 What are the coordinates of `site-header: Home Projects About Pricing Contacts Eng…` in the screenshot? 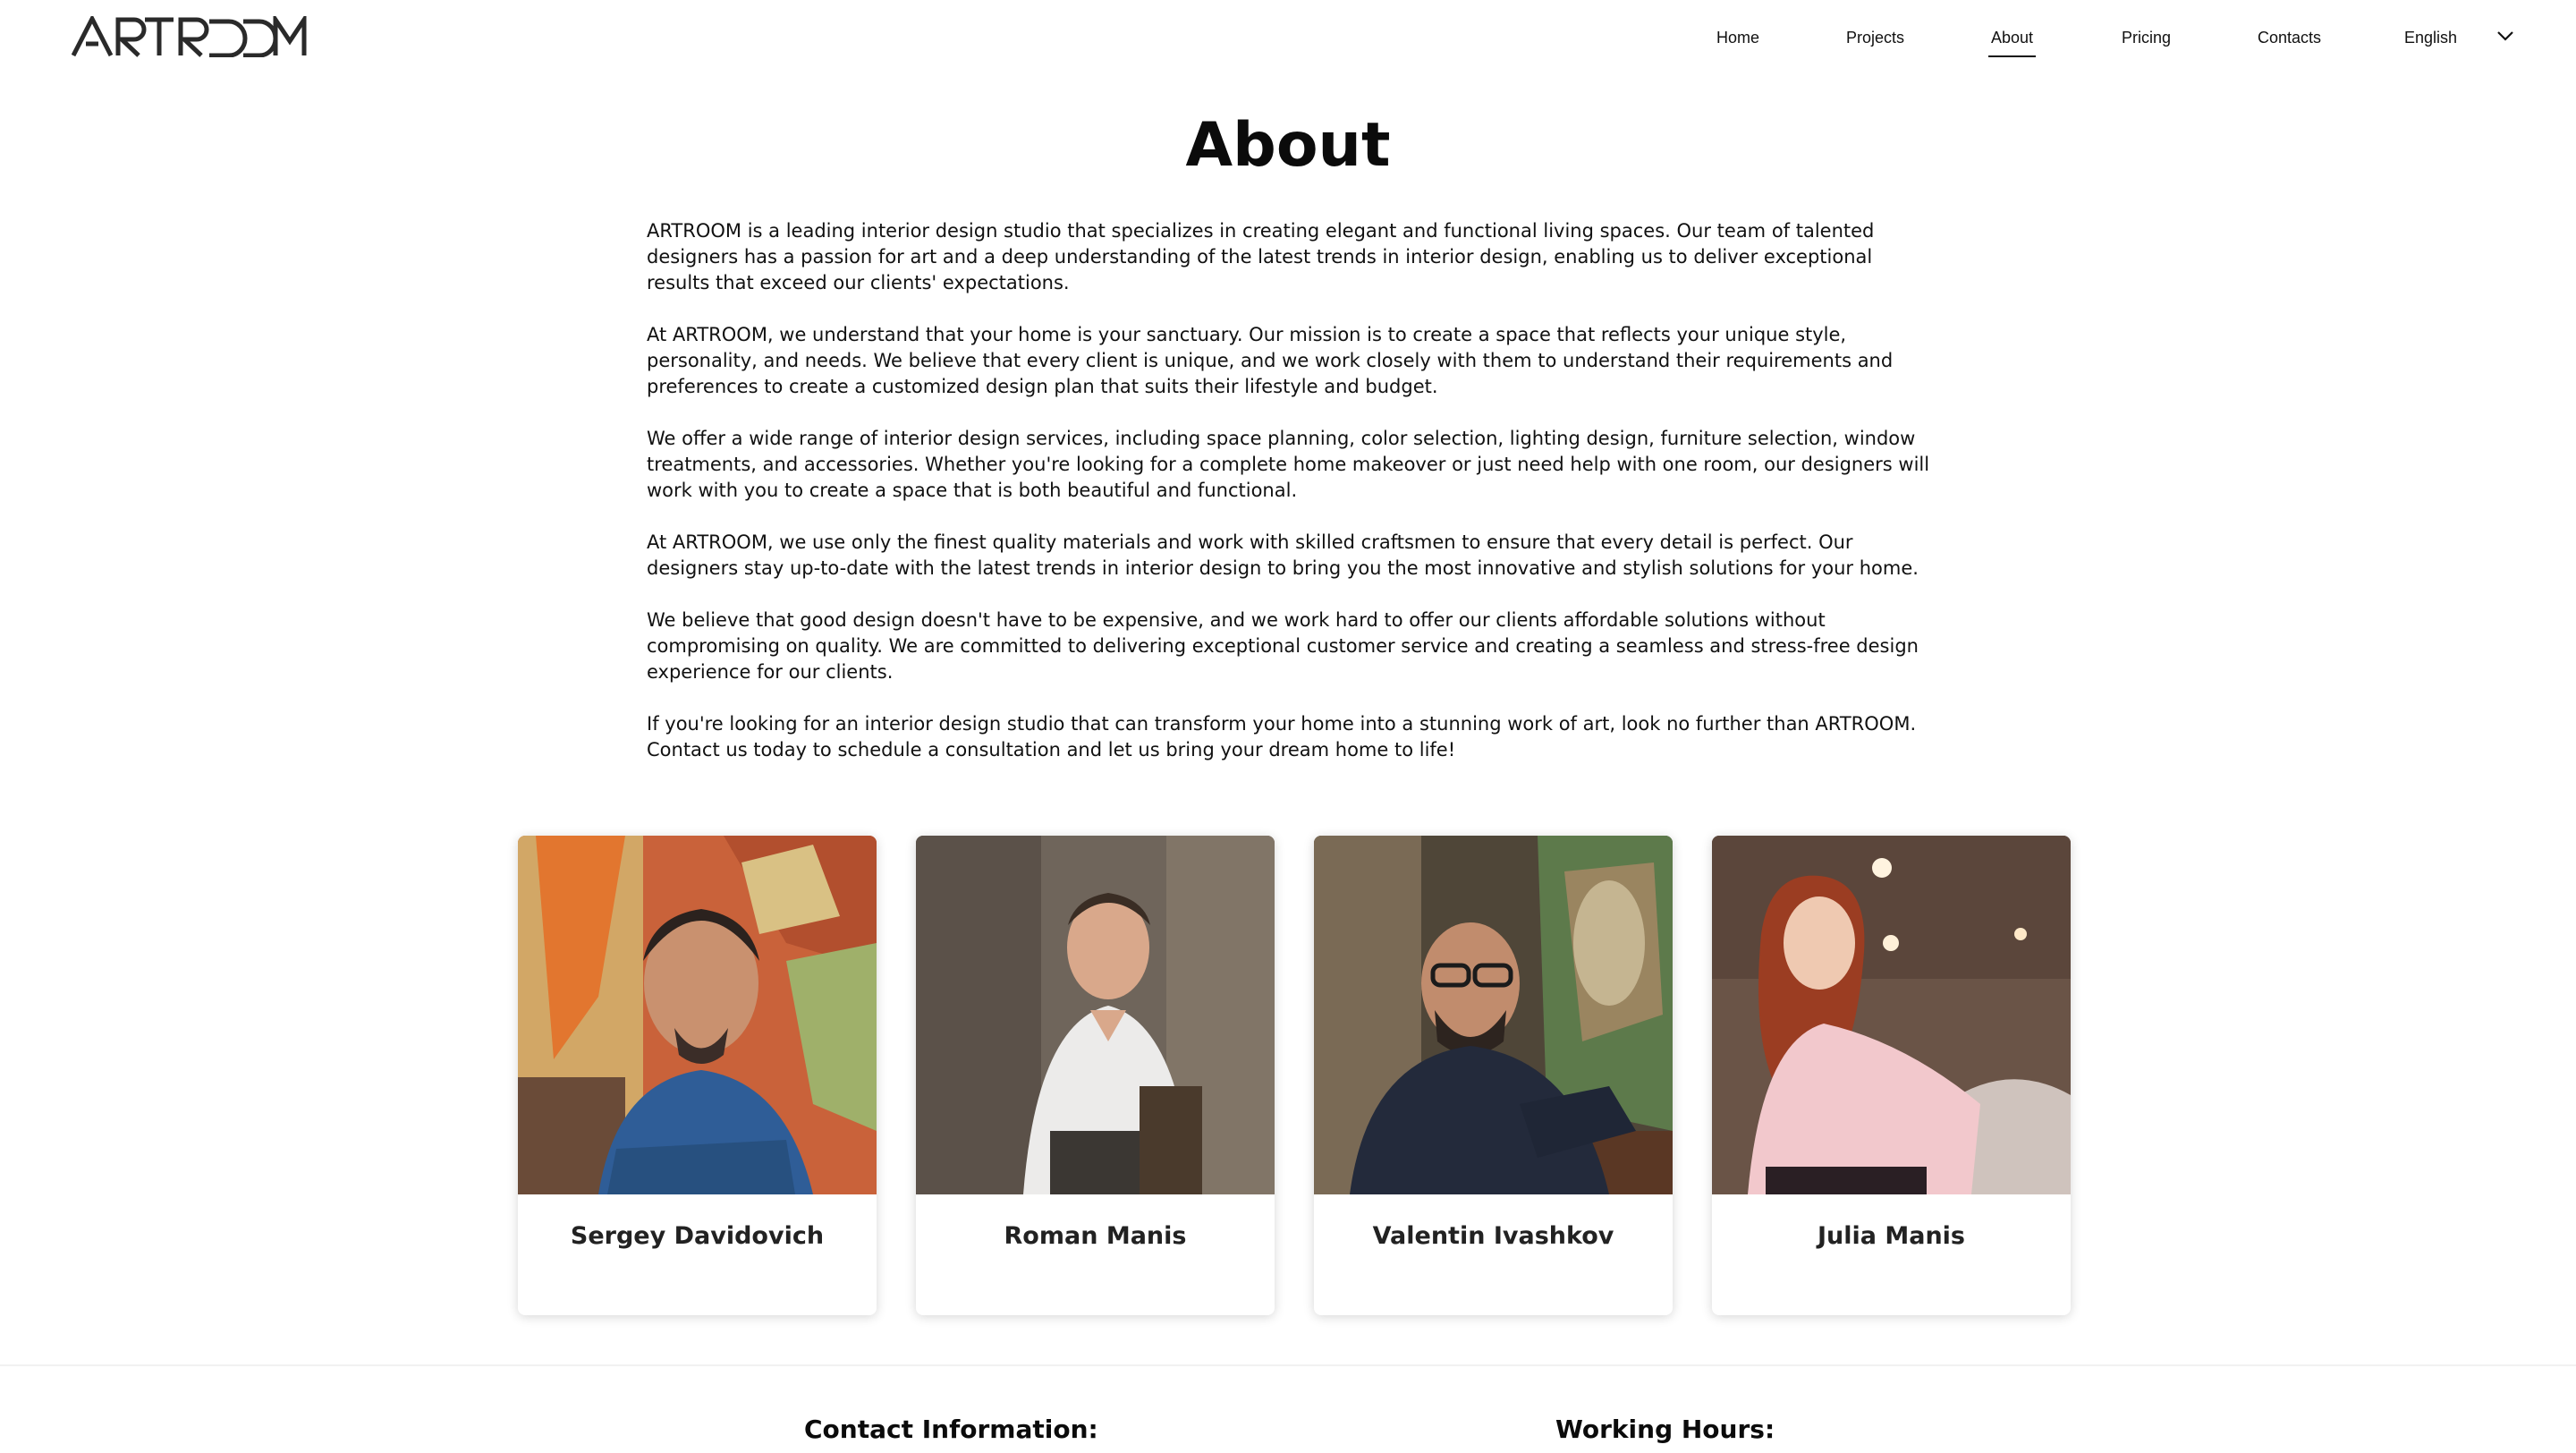 It's located at (1288, 40).